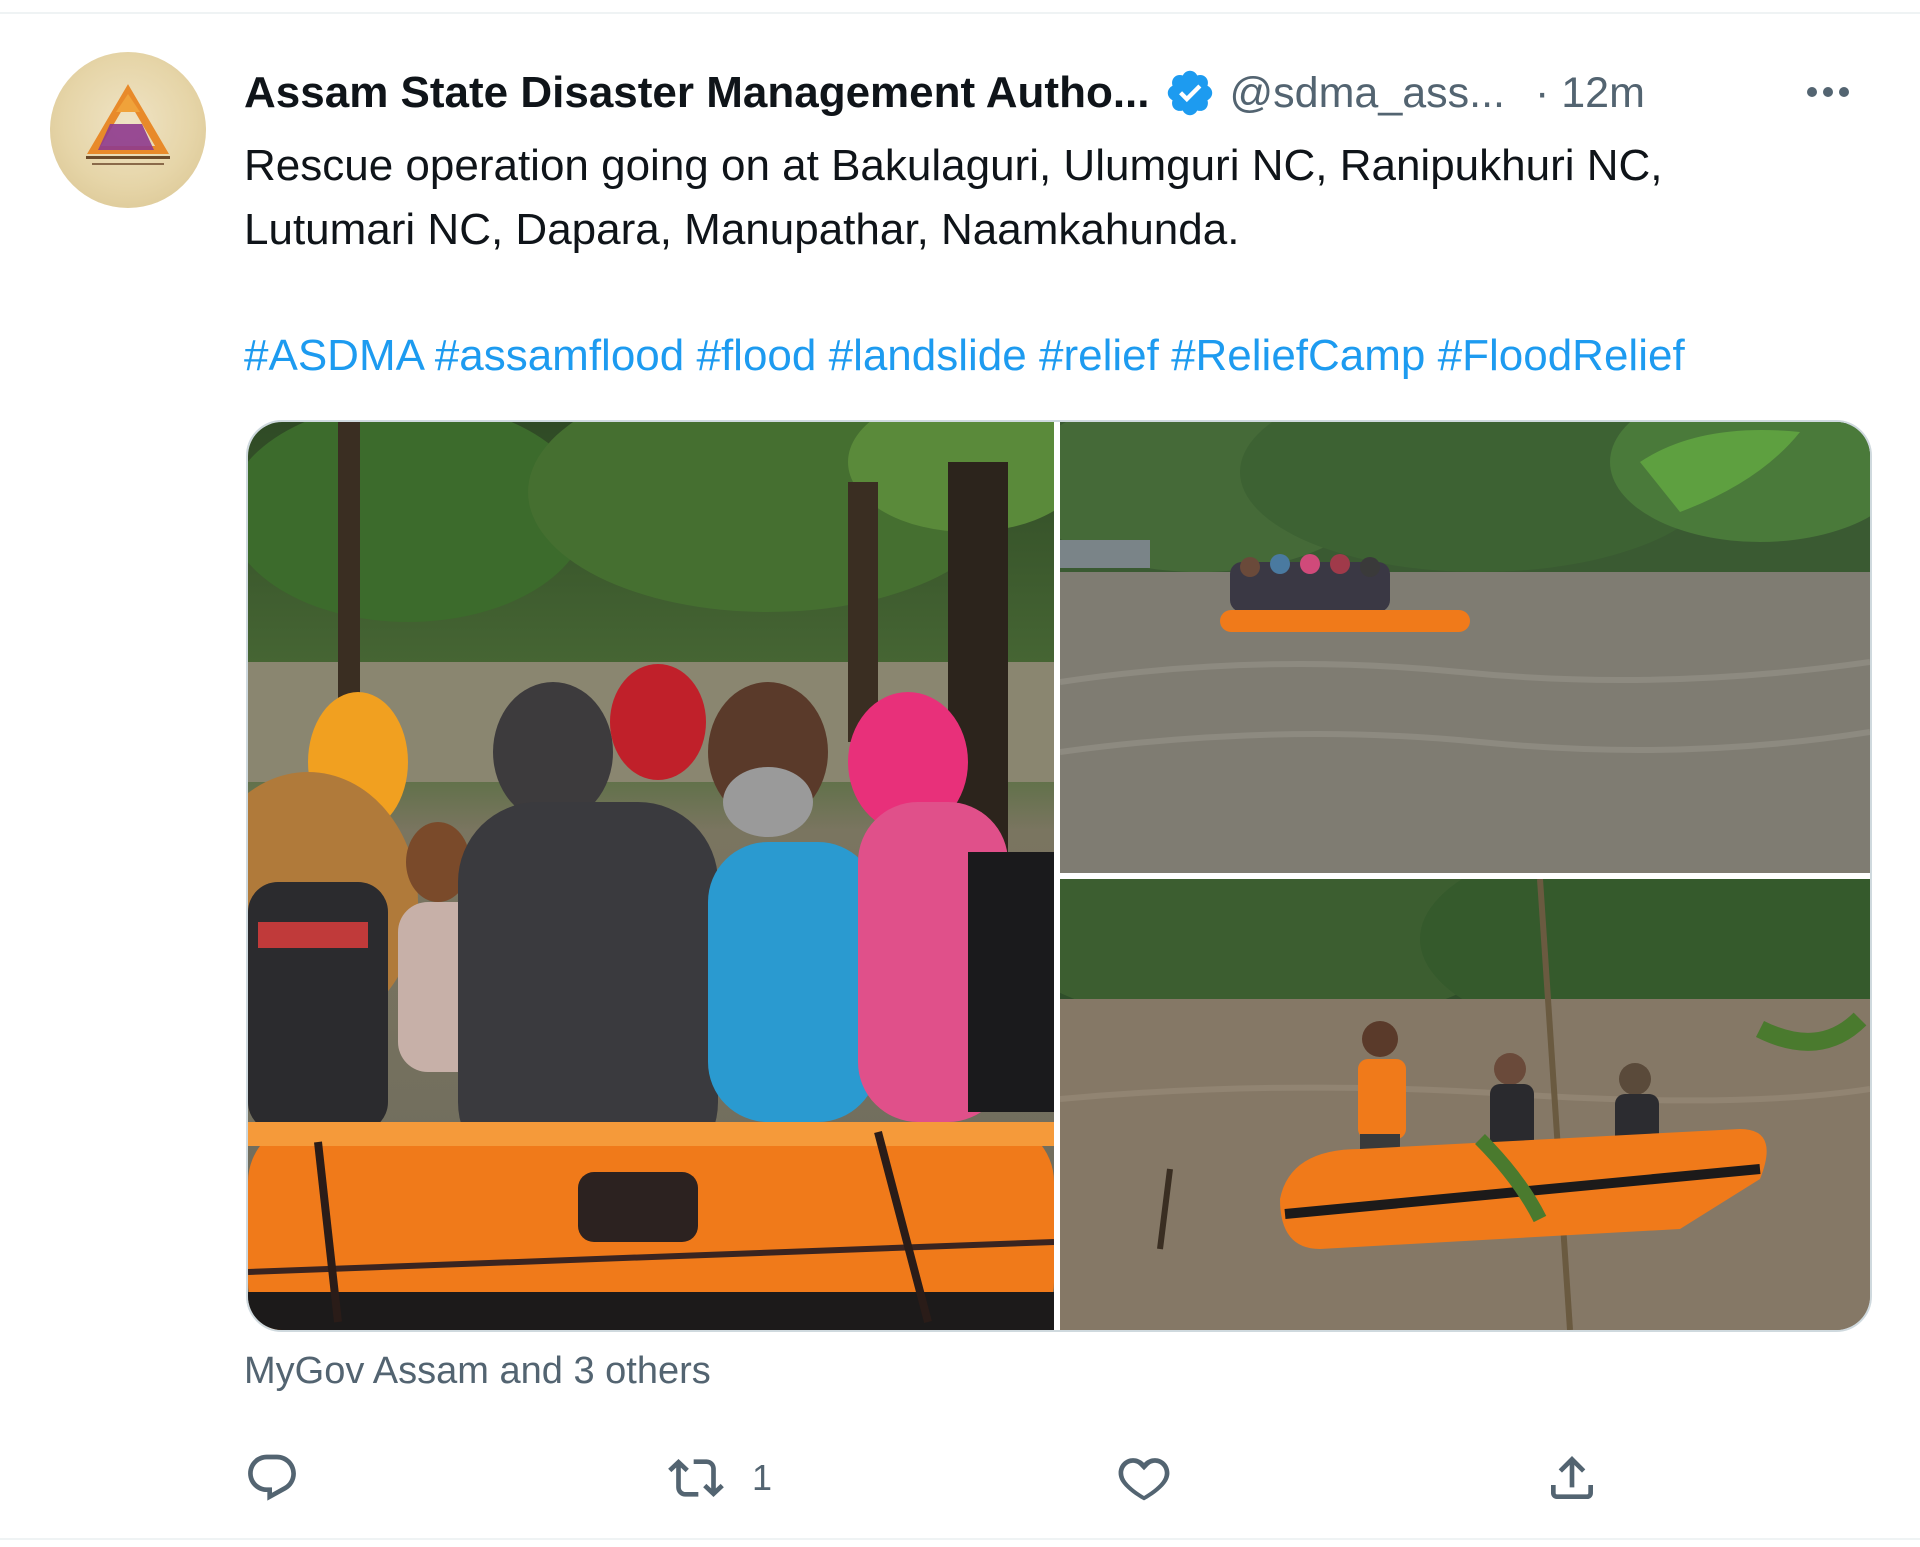 Image resolution: width=1920 pixels, height=1547 pixels. I want to click on retweet-button: 1, so click(720, 1478).